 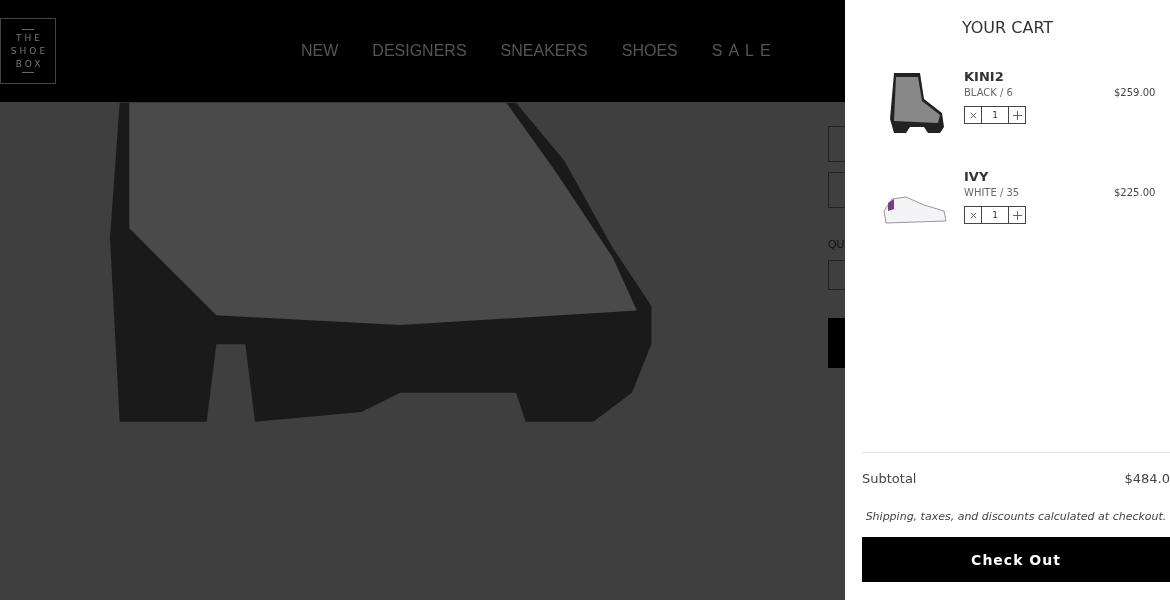 What do you see at coordinates (992, 192) in the screenshot?
I see `item-variant: WHITE / 35` at bounding box center [992, 192].